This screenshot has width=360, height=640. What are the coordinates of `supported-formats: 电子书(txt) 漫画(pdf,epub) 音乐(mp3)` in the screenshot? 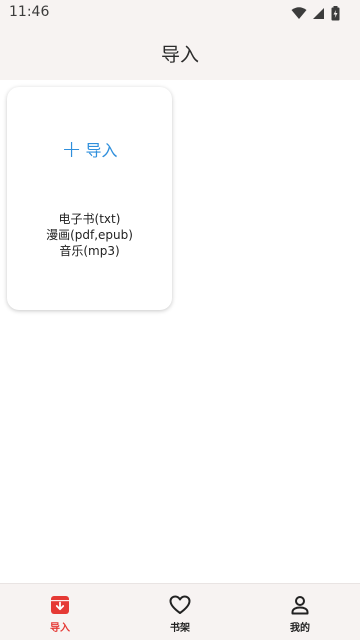 It's located at (89, 235).